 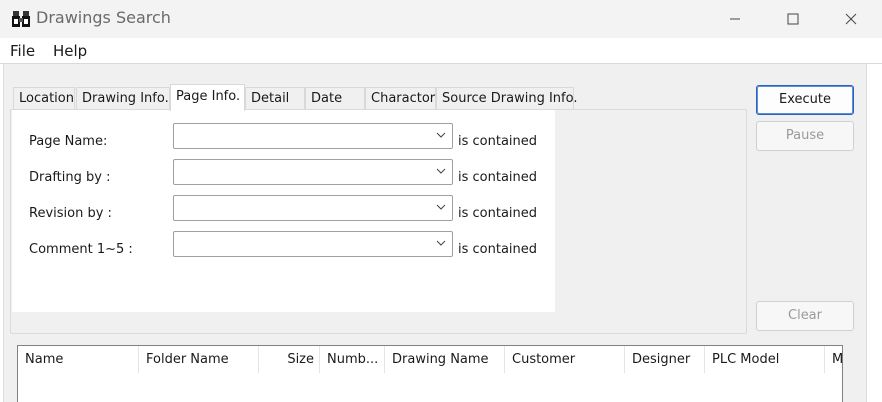 I want to click on title-bar: Drawings Search, so click(x=441, y=19).